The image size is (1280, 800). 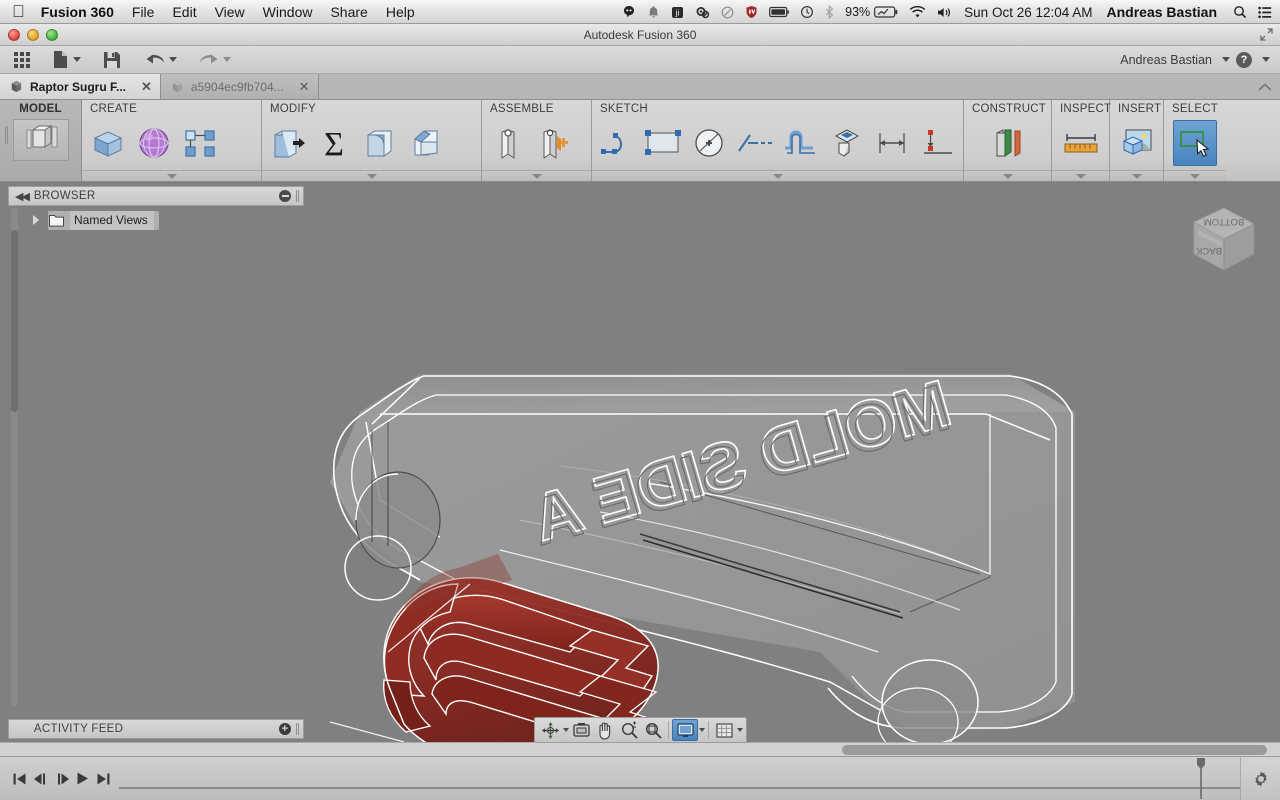 What do you see at coordinates (653, 12) in the screenshot?
I see `bell-icon` at bounding box center [653, 12].